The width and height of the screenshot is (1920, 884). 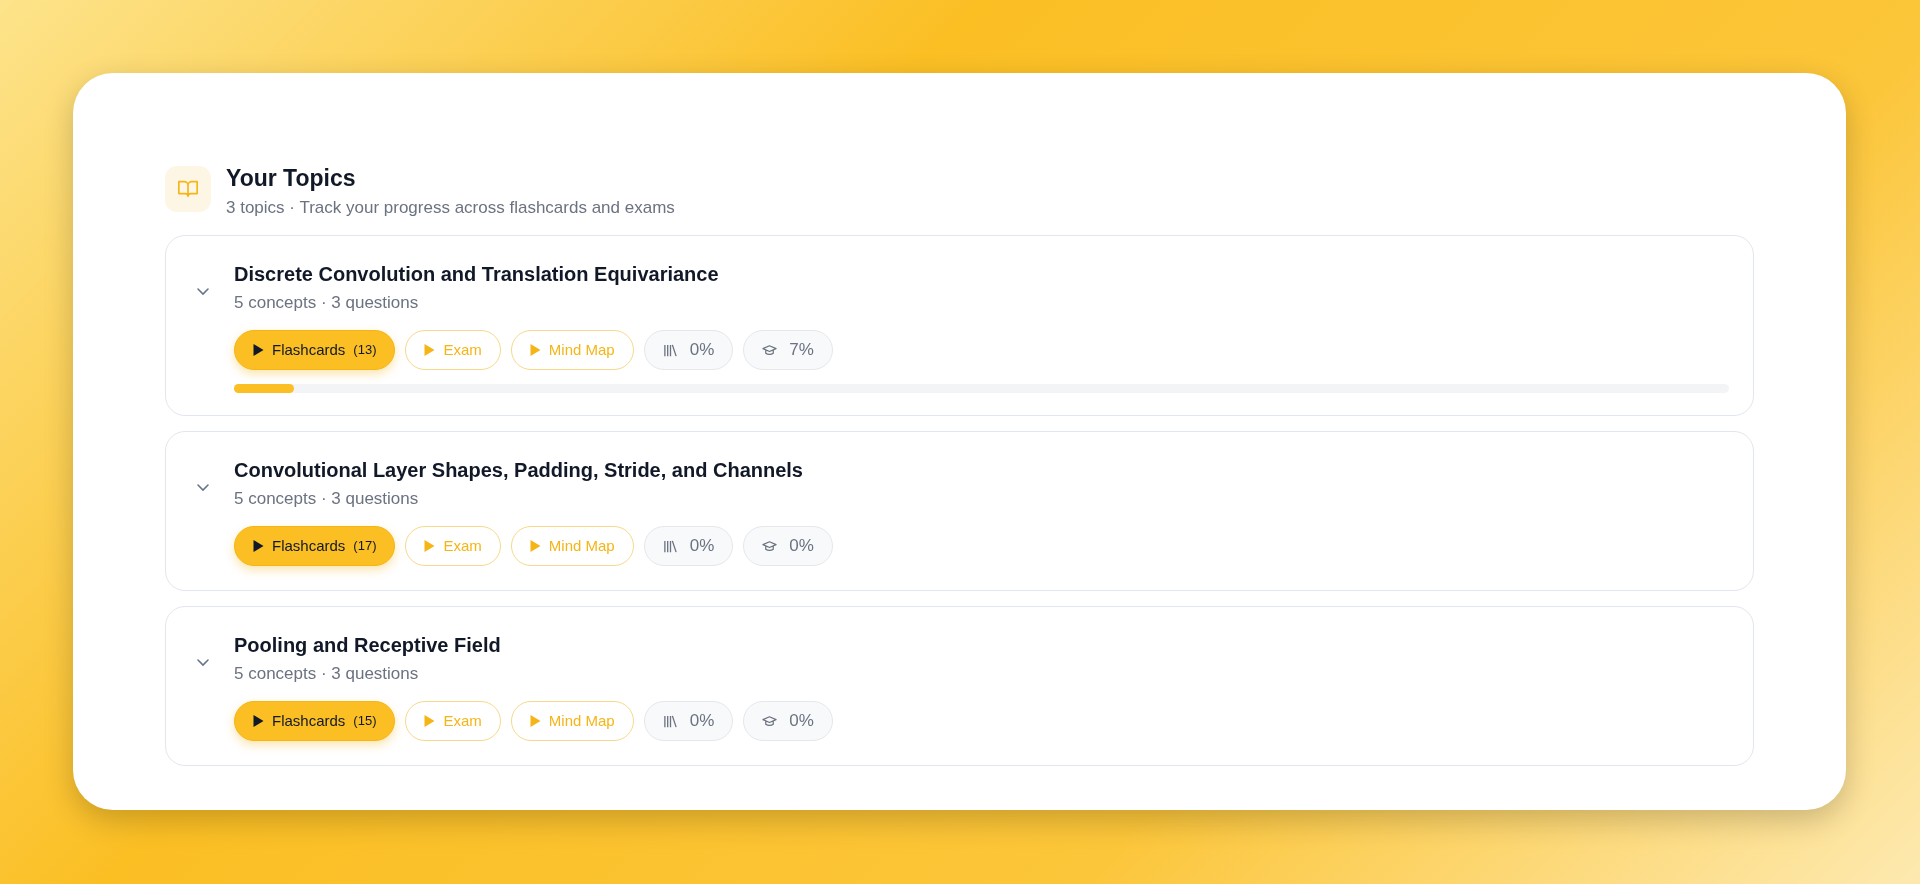 I want to click on topic-title: Pooling and Receptive Field, so click(x=368, y=645).